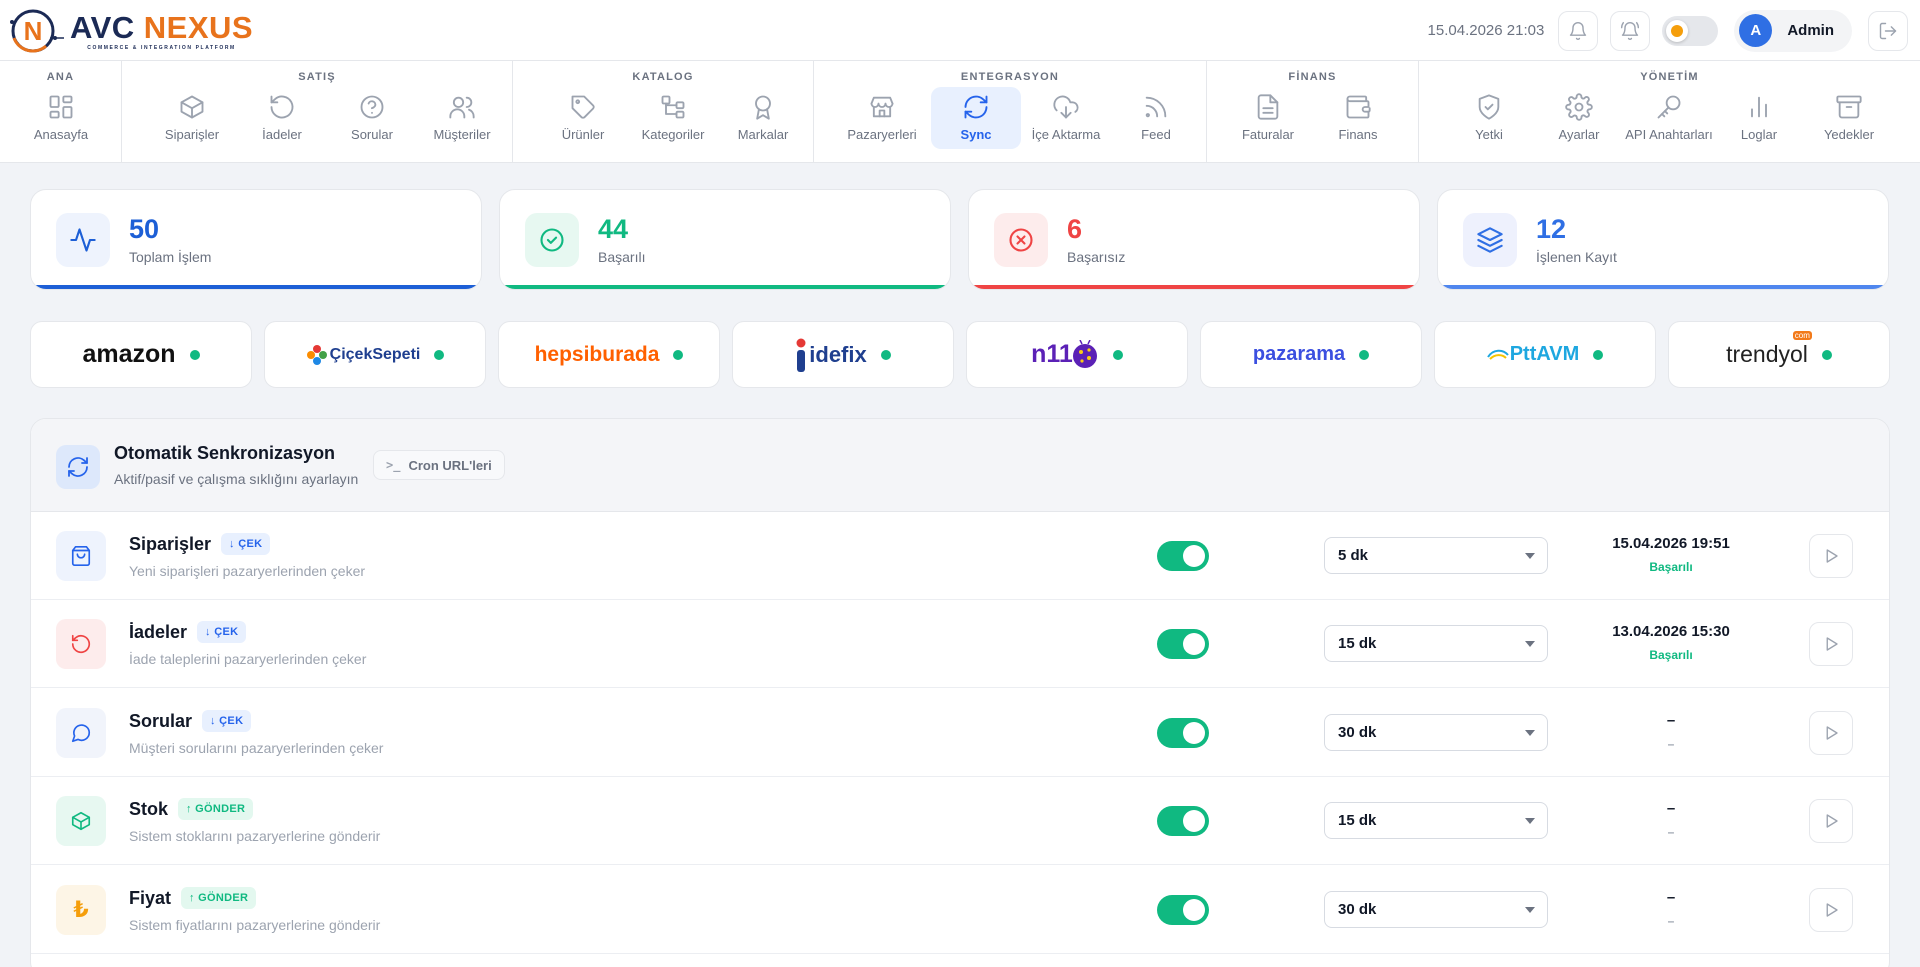 This screenshot has width=1920, height=967. What do you see at coordinates (225, 453) in the screenshot?
I see `panel-title: Otomatik Senkronizasyon` at bounding box center [225, 453].